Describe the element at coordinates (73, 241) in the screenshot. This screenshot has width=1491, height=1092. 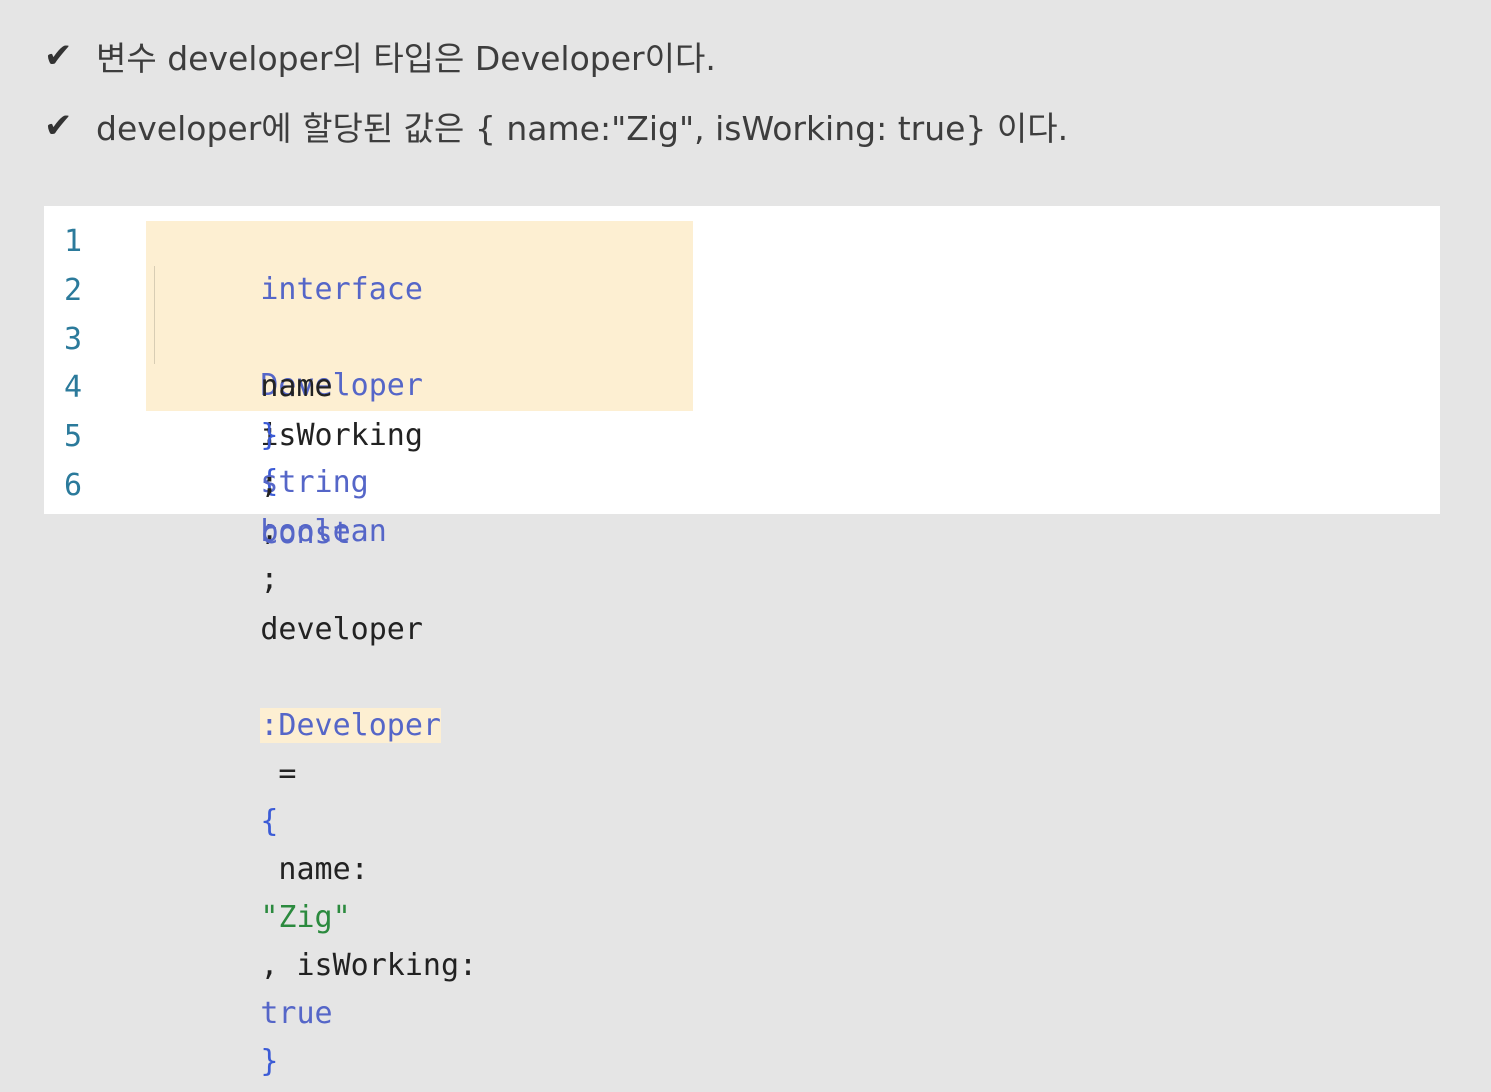
I see `line-number: 1` at that location.